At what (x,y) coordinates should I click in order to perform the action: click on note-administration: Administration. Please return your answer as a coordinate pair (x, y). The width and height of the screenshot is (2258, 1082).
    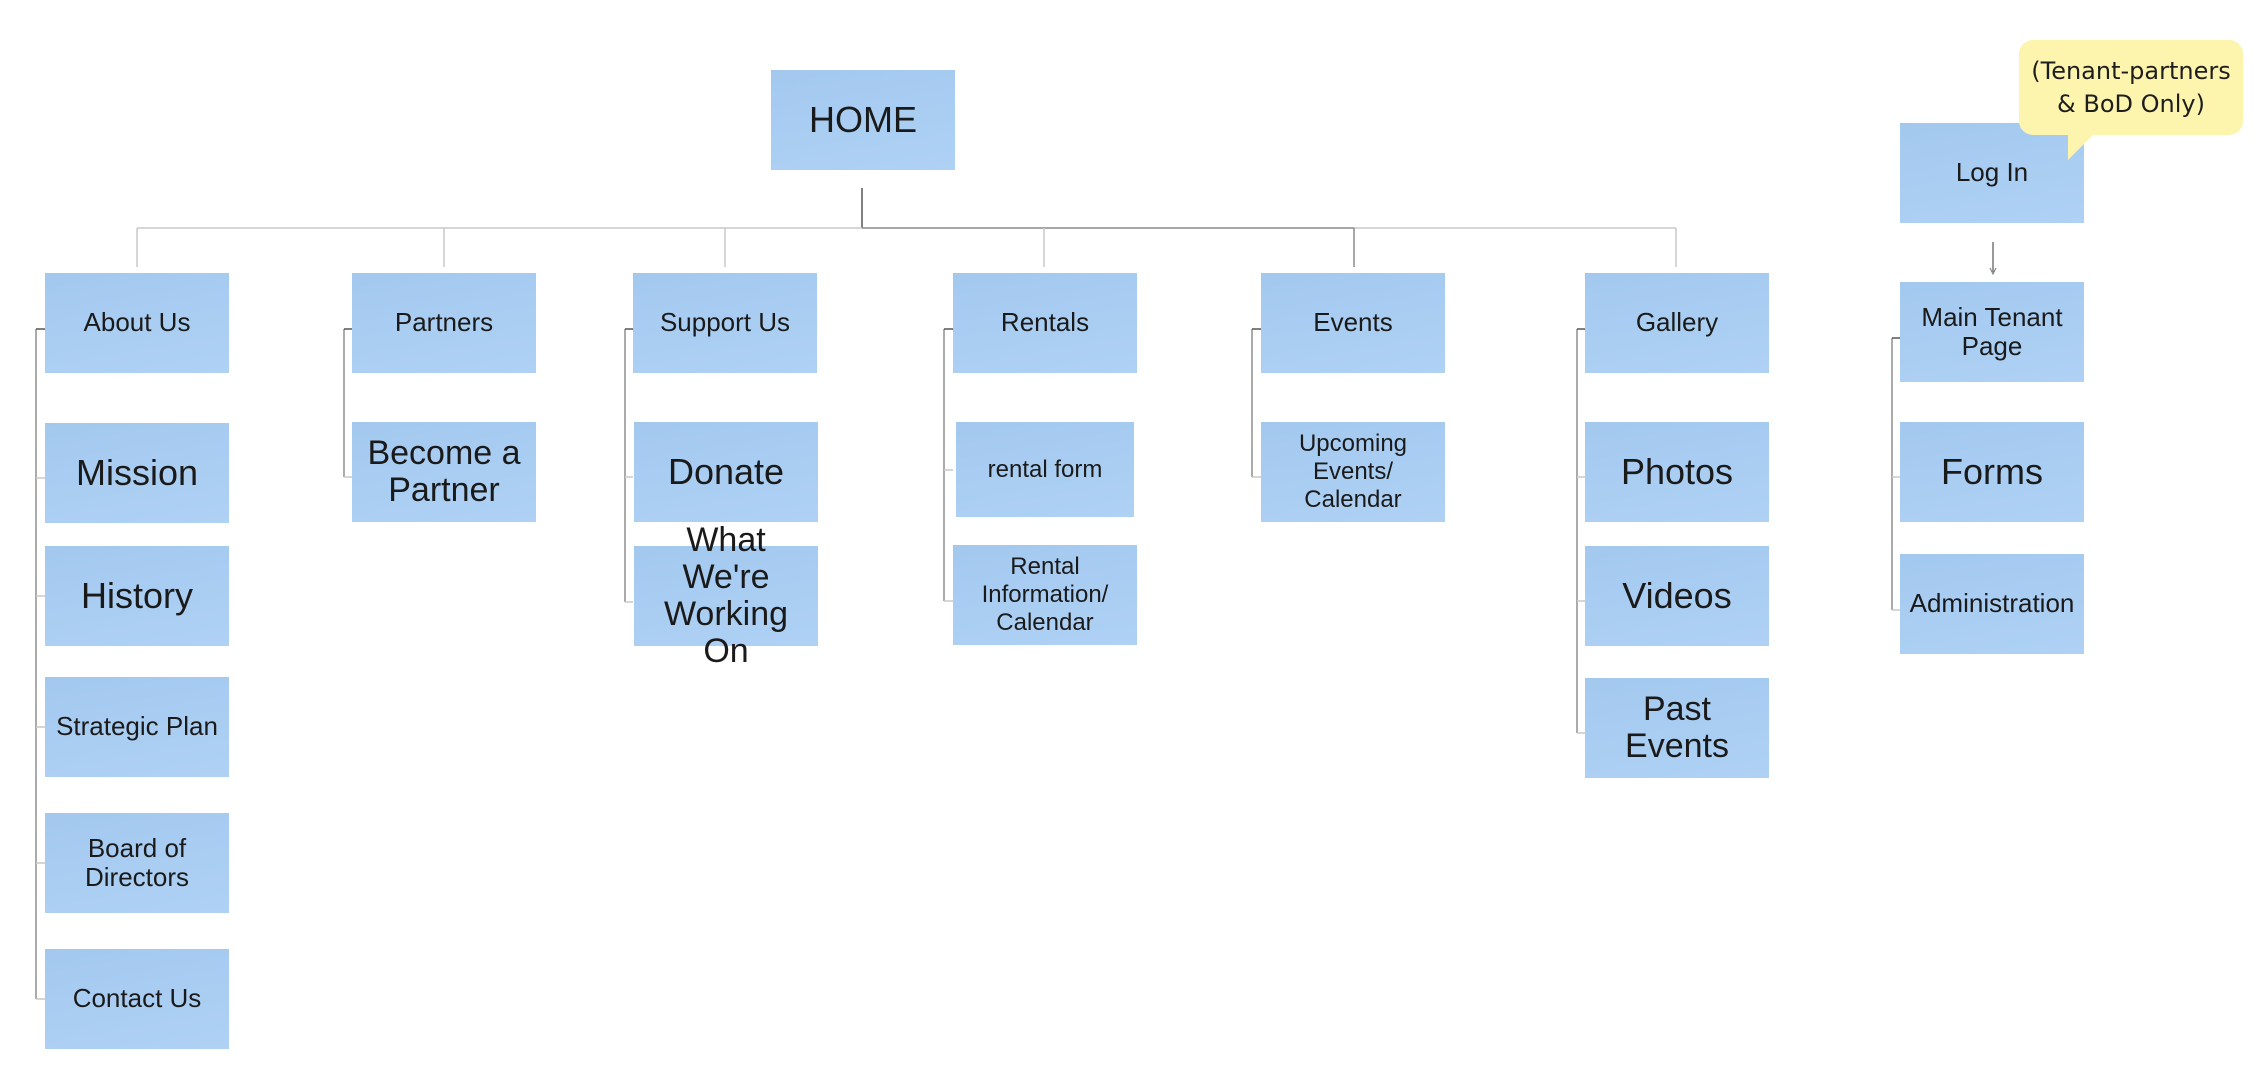
    Looking at the image, I should click on (1992, 604).